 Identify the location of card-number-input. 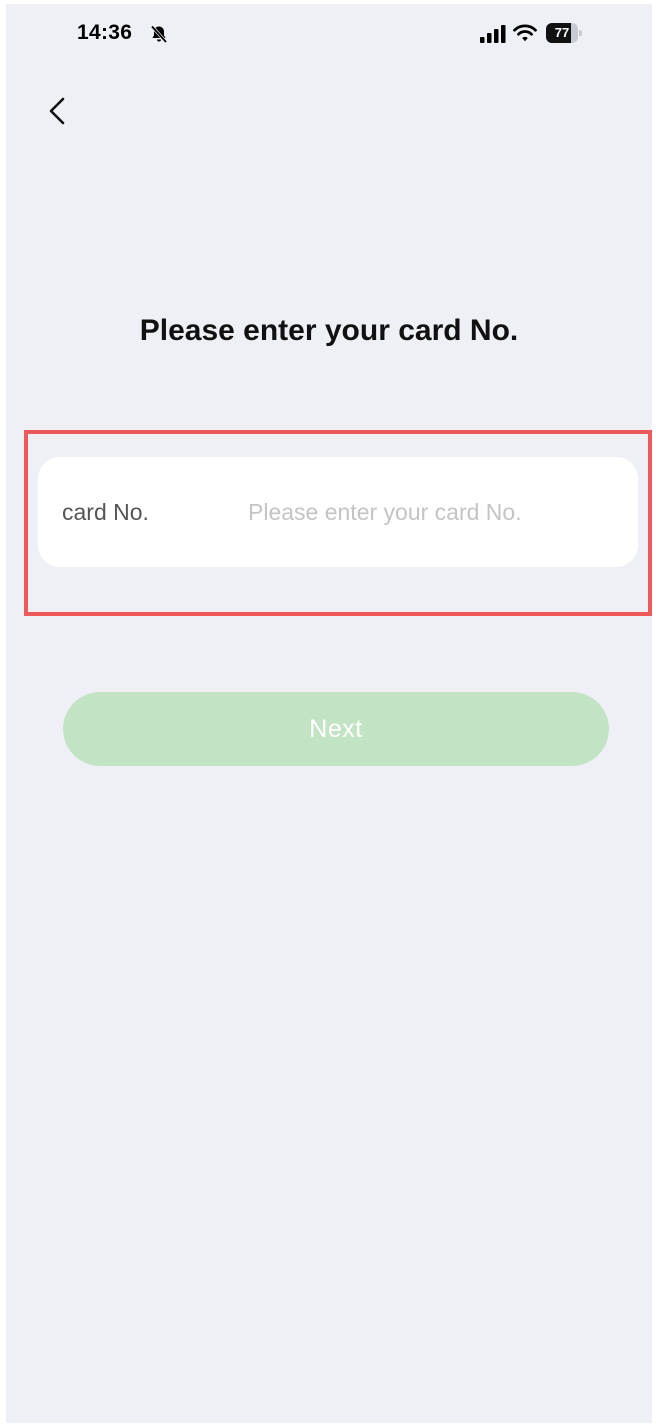
(433, 512).